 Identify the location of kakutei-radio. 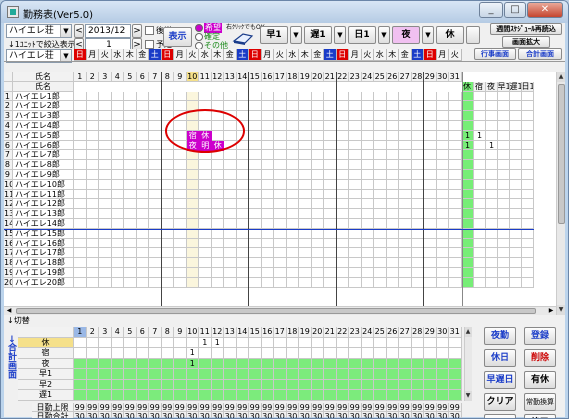
(199, 37).